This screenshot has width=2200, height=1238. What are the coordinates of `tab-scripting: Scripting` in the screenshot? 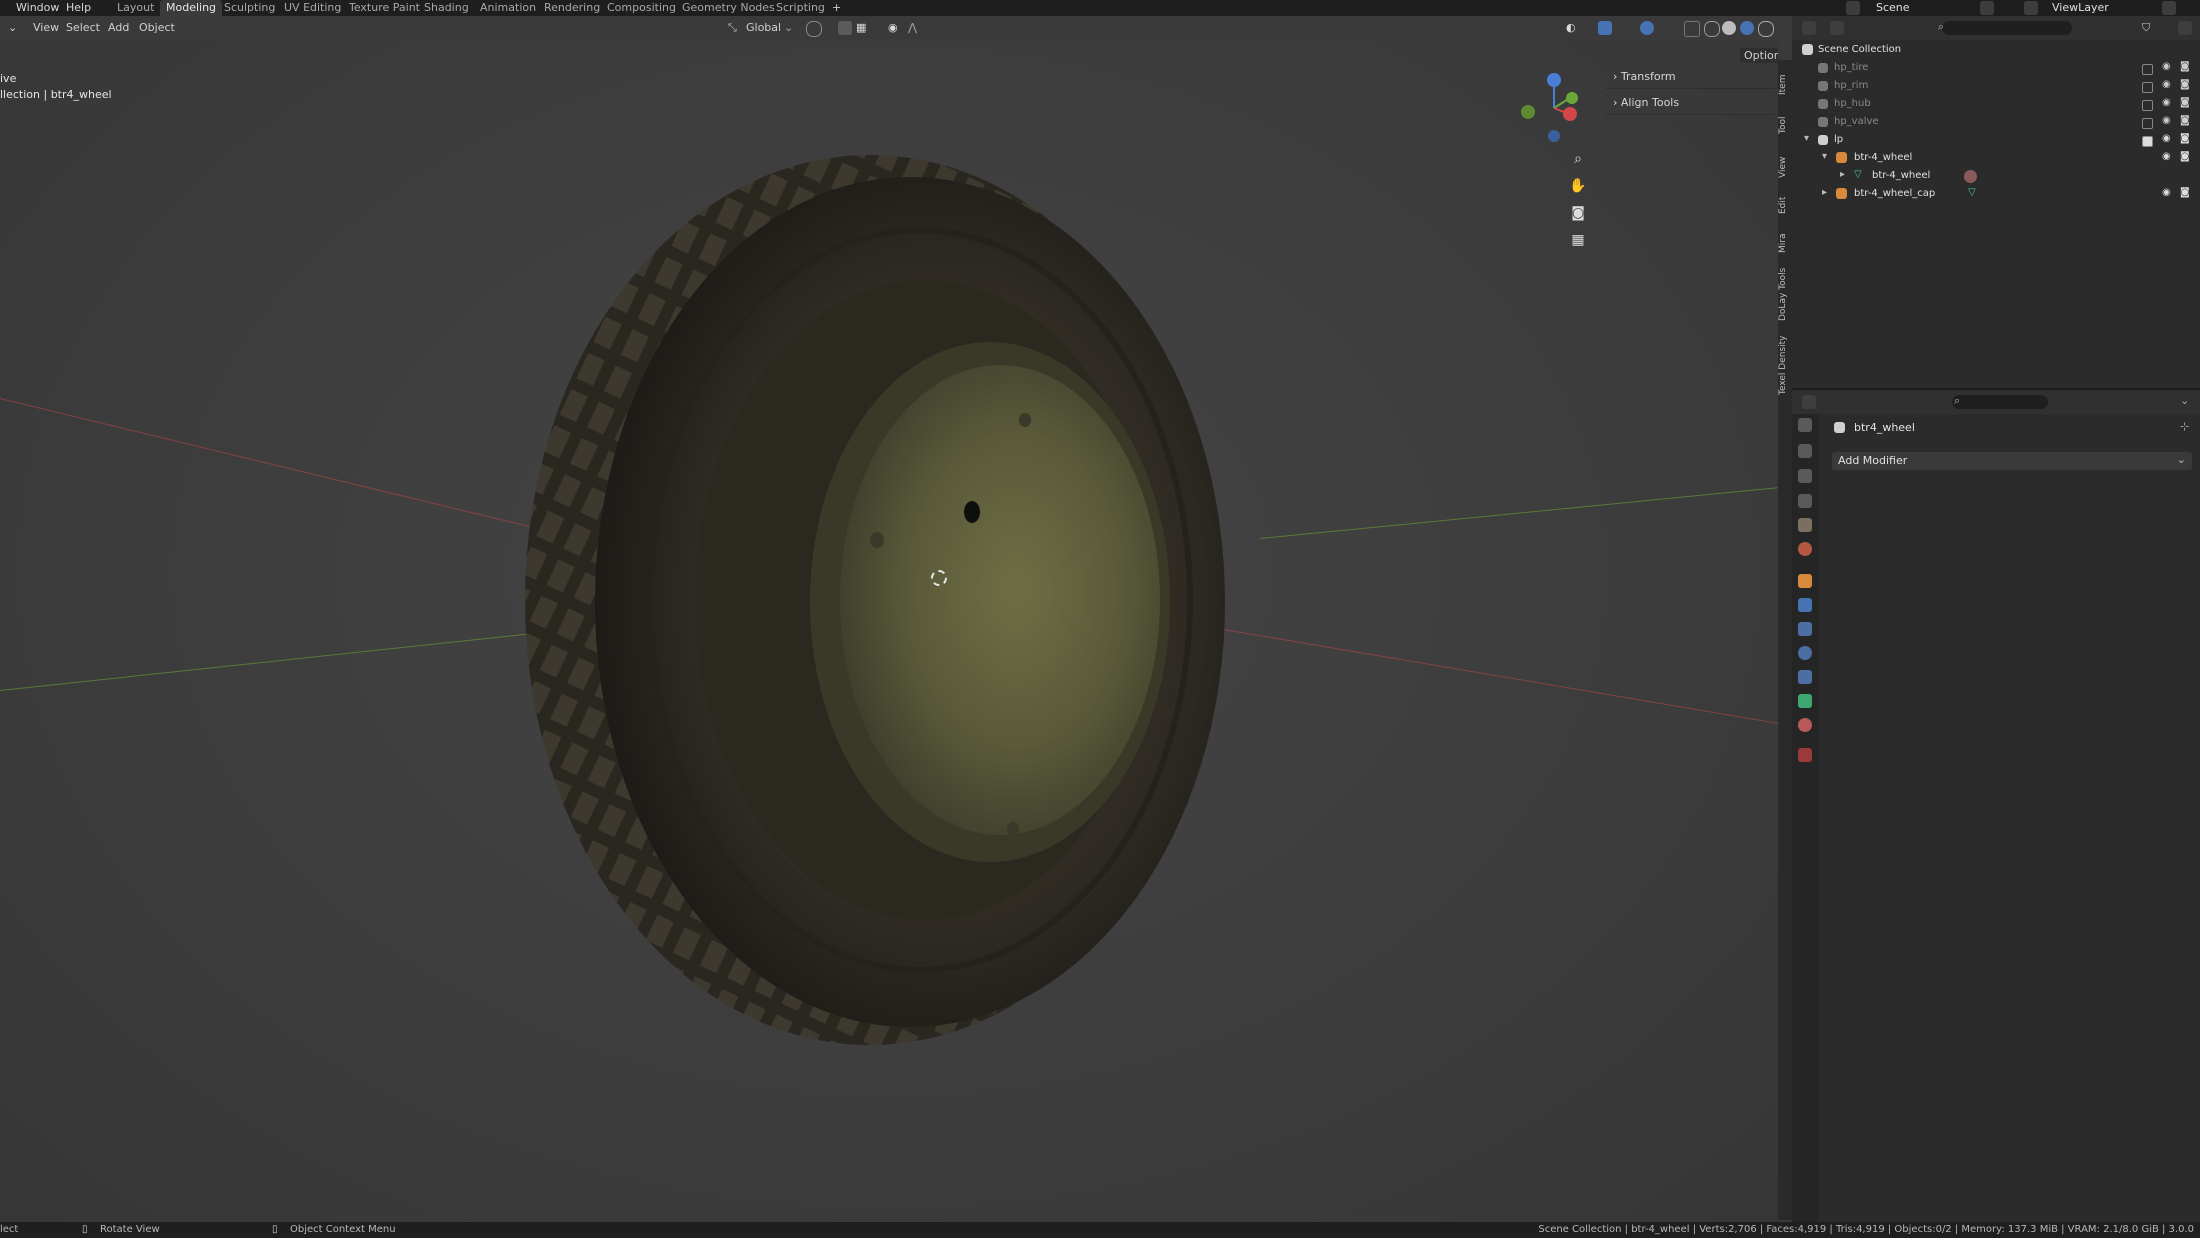 It's located at (800, 8).